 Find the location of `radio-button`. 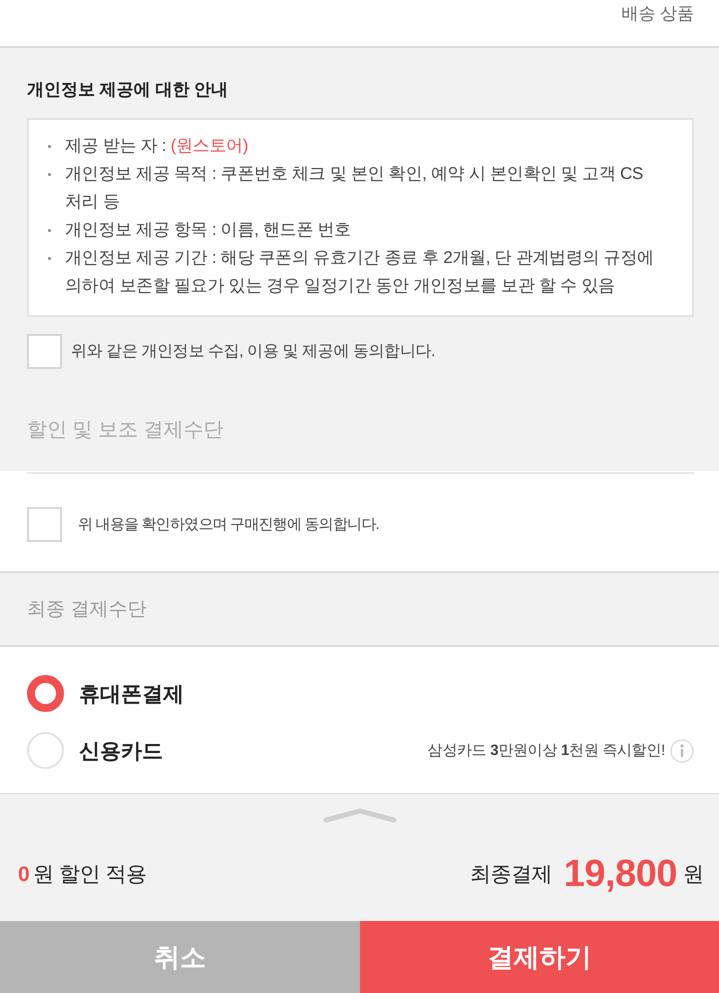

radio-button is located at coordinates (45, 693).